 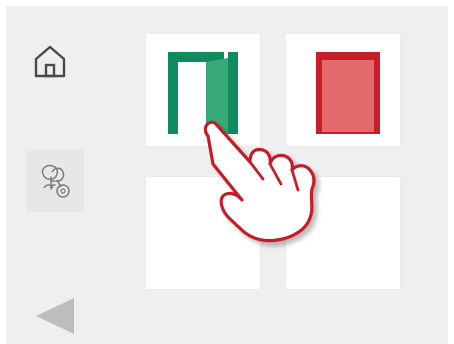 I want to click on keys-icon, so click(x=55, y=181).